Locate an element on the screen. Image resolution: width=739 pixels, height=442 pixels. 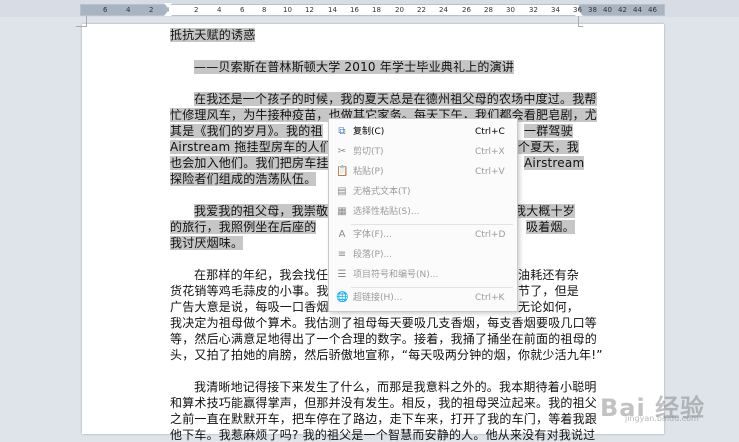
text-line-tail: 无论如何， is located at coordinates (548, 307).